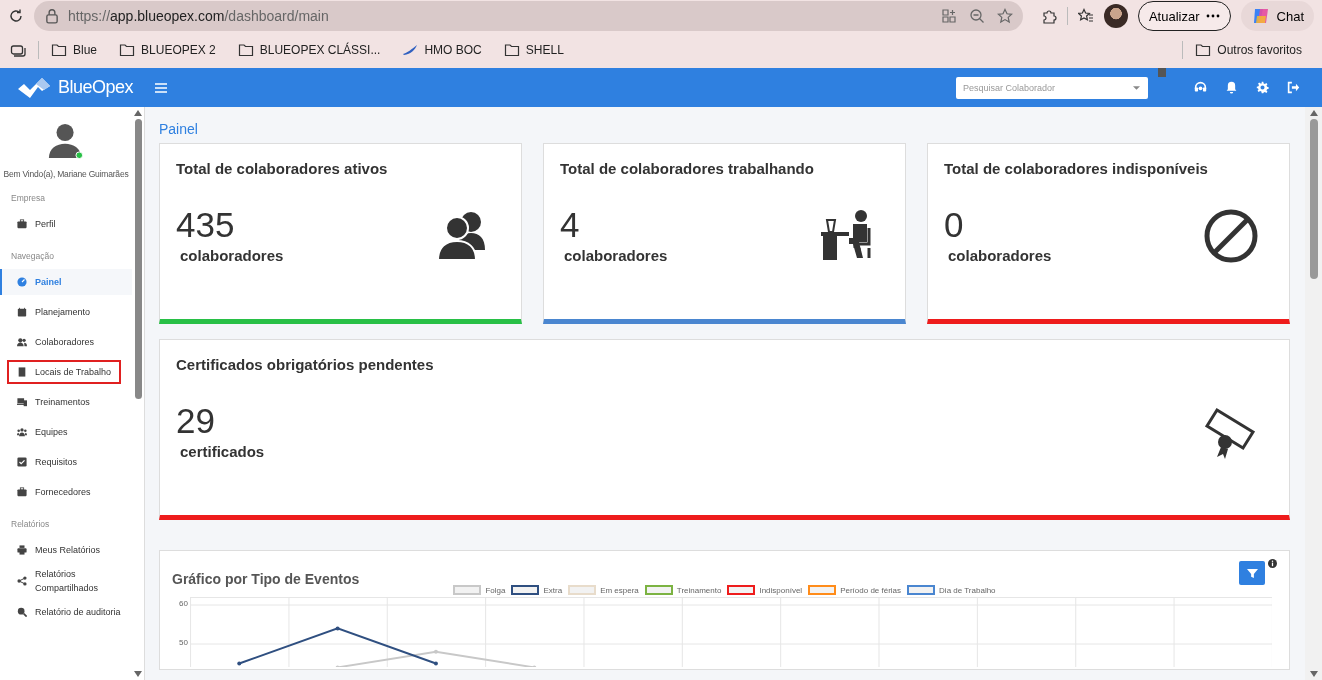 Image resolution: width=1322 pixels, height=680 pixels. Describe the element at coordinates (533, 50) in the screenshot. I see `bookmark-link: SHELL` at that location.